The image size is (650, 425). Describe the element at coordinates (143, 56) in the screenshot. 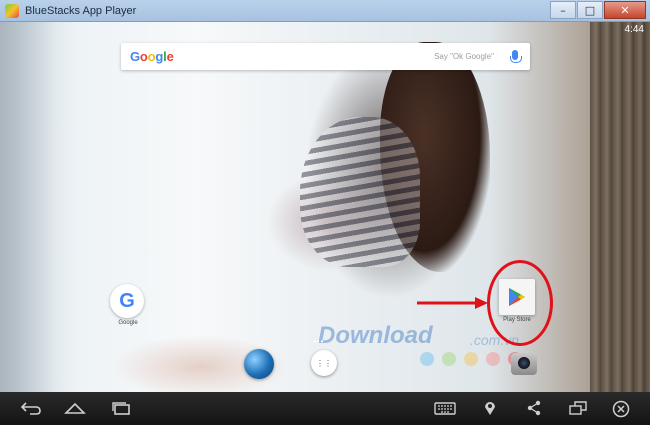

I see `google-logo-letter: o` at that location.